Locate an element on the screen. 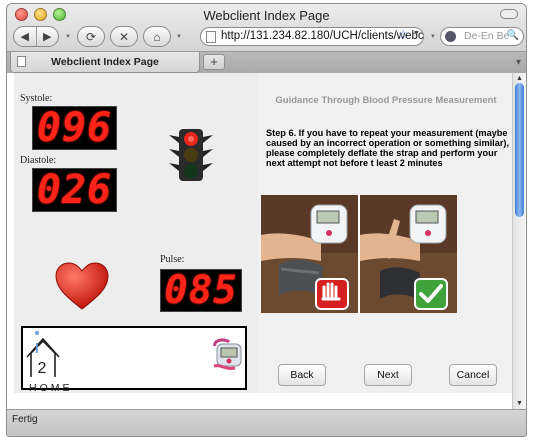  i2home-logo-box: 2 HOME is located at coordinates (134, 360).